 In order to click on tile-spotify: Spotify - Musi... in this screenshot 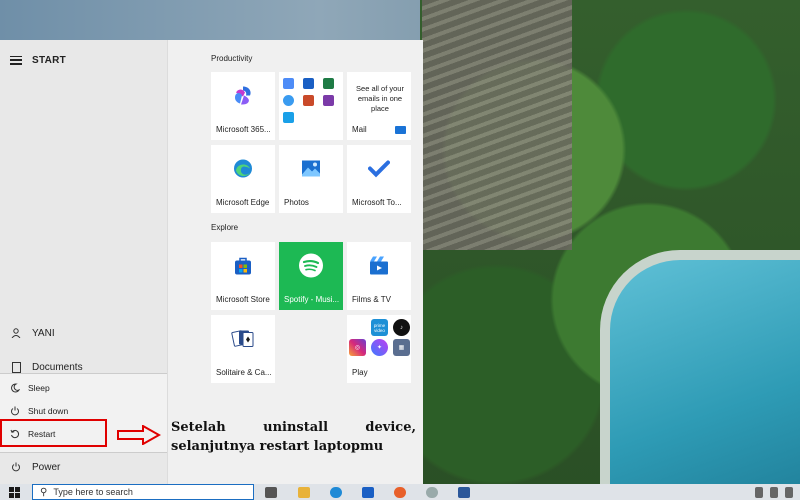, I will do `click(311, 276)`.